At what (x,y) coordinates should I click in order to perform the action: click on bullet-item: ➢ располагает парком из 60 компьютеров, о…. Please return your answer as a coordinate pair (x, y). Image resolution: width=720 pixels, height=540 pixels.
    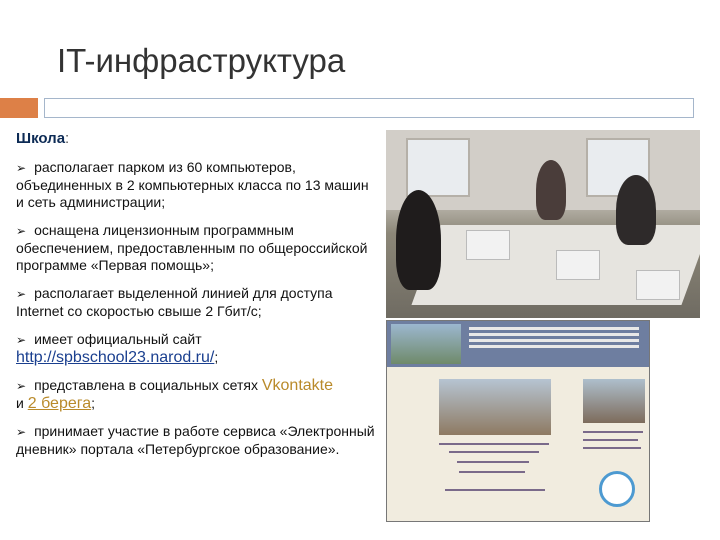
    Looking at the image, I should click on (197, 185).